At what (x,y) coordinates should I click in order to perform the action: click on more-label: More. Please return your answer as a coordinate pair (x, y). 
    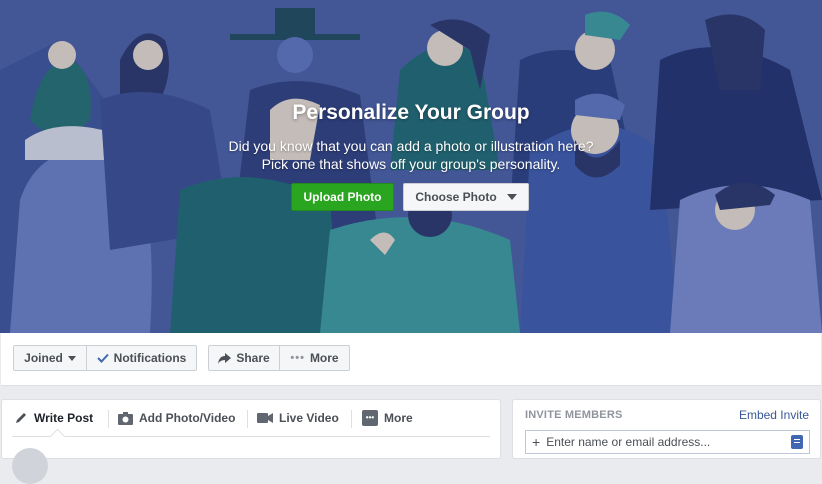
    Looking at the image, I should click on (324, 358).